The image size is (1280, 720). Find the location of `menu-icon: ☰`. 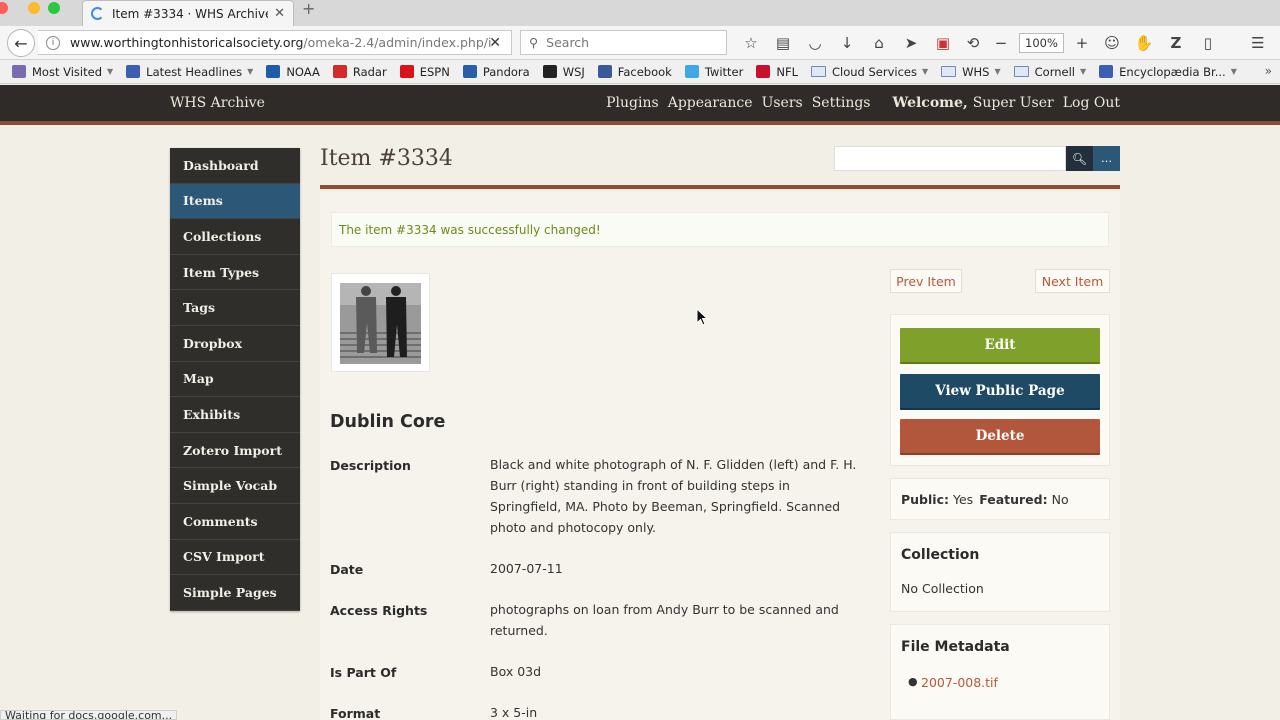

menu-icon: ☰ is located at coordinates (1258, 43).